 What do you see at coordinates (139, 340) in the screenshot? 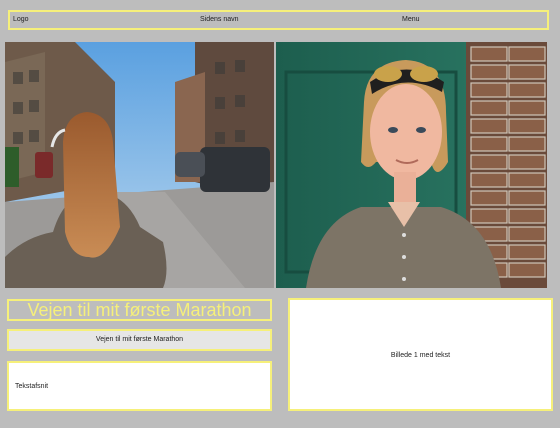
I see `subheading: Vejen til mit første Marathon` at bounding box center [139, 340].